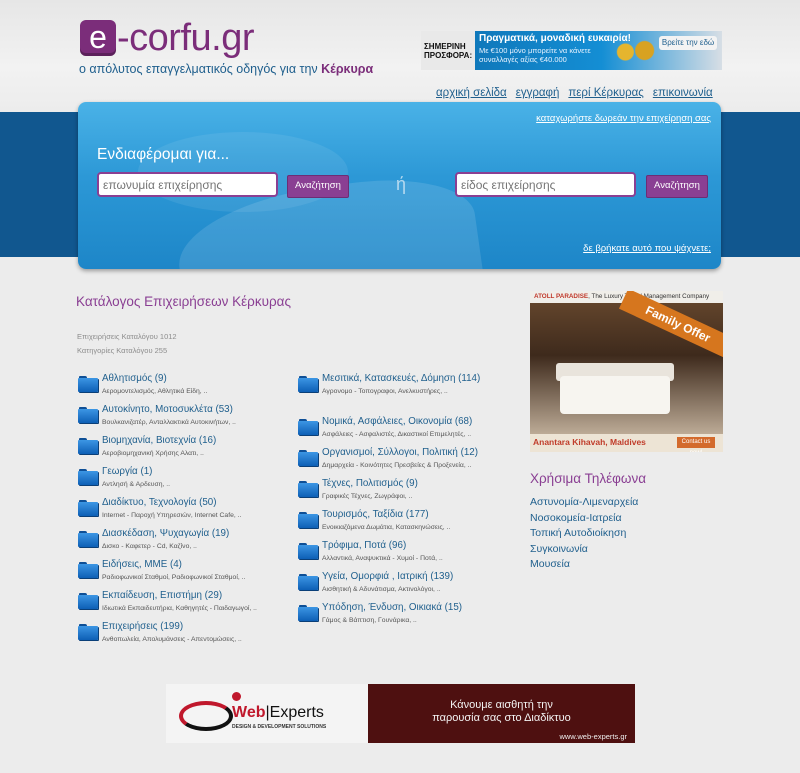  I want to click on category-subs: Αερομοντελισμός, Αθλητικά Είδη, .., so click(200, 391).